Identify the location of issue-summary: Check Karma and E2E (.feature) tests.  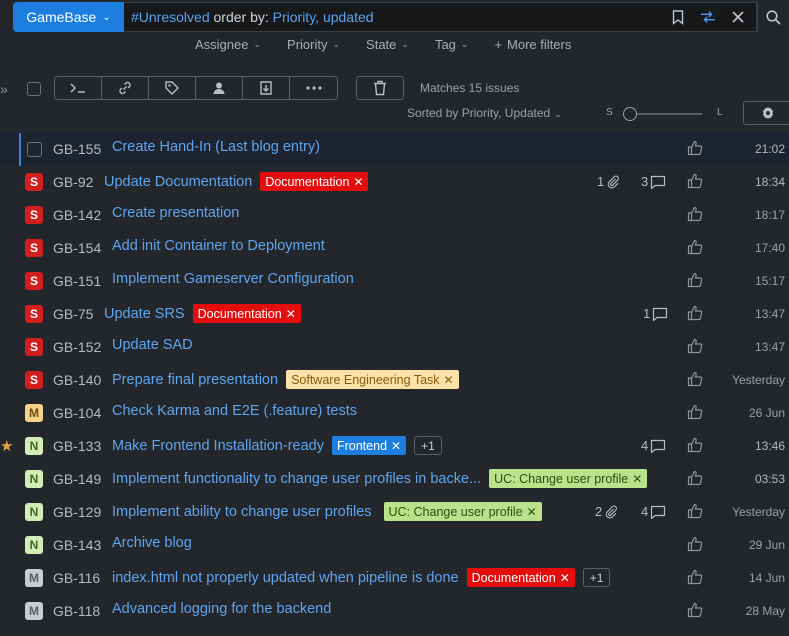
(234, 411).